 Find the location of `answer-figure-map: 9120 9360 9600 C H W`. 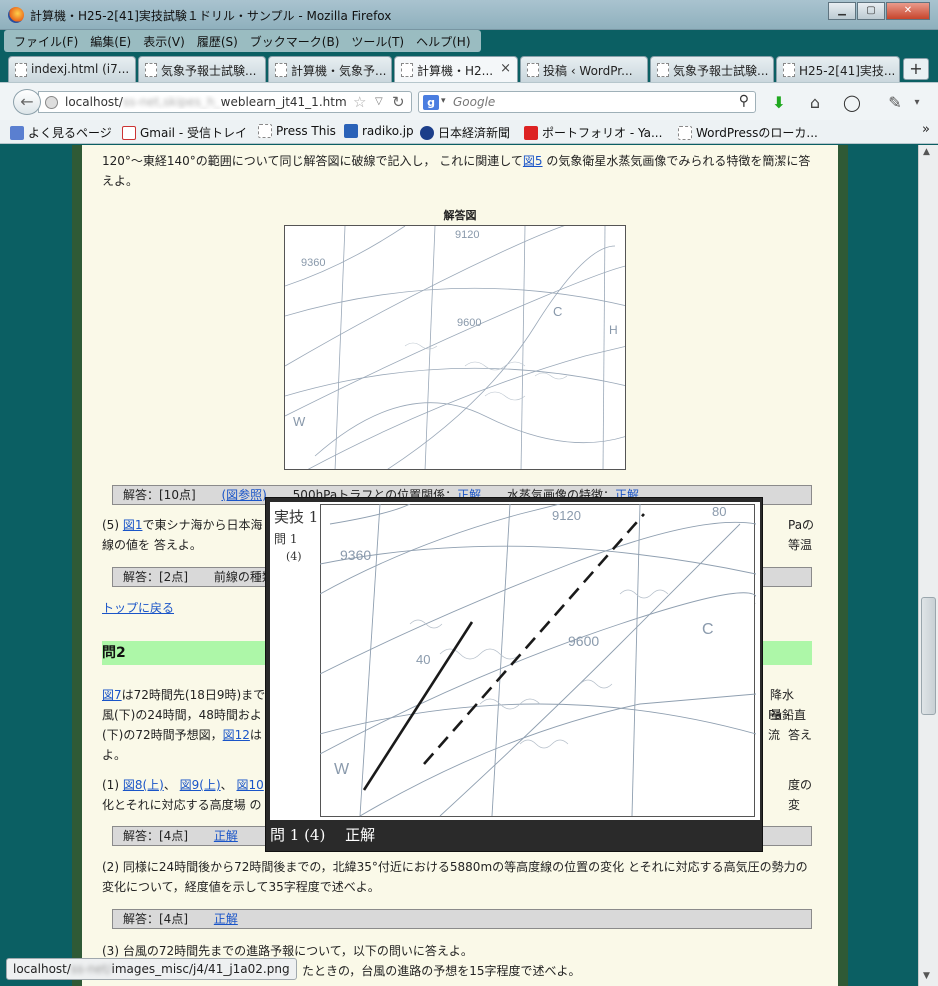

answer-figure-map: 9120 9360 9600 C H W is located at coordinates (455, 347).